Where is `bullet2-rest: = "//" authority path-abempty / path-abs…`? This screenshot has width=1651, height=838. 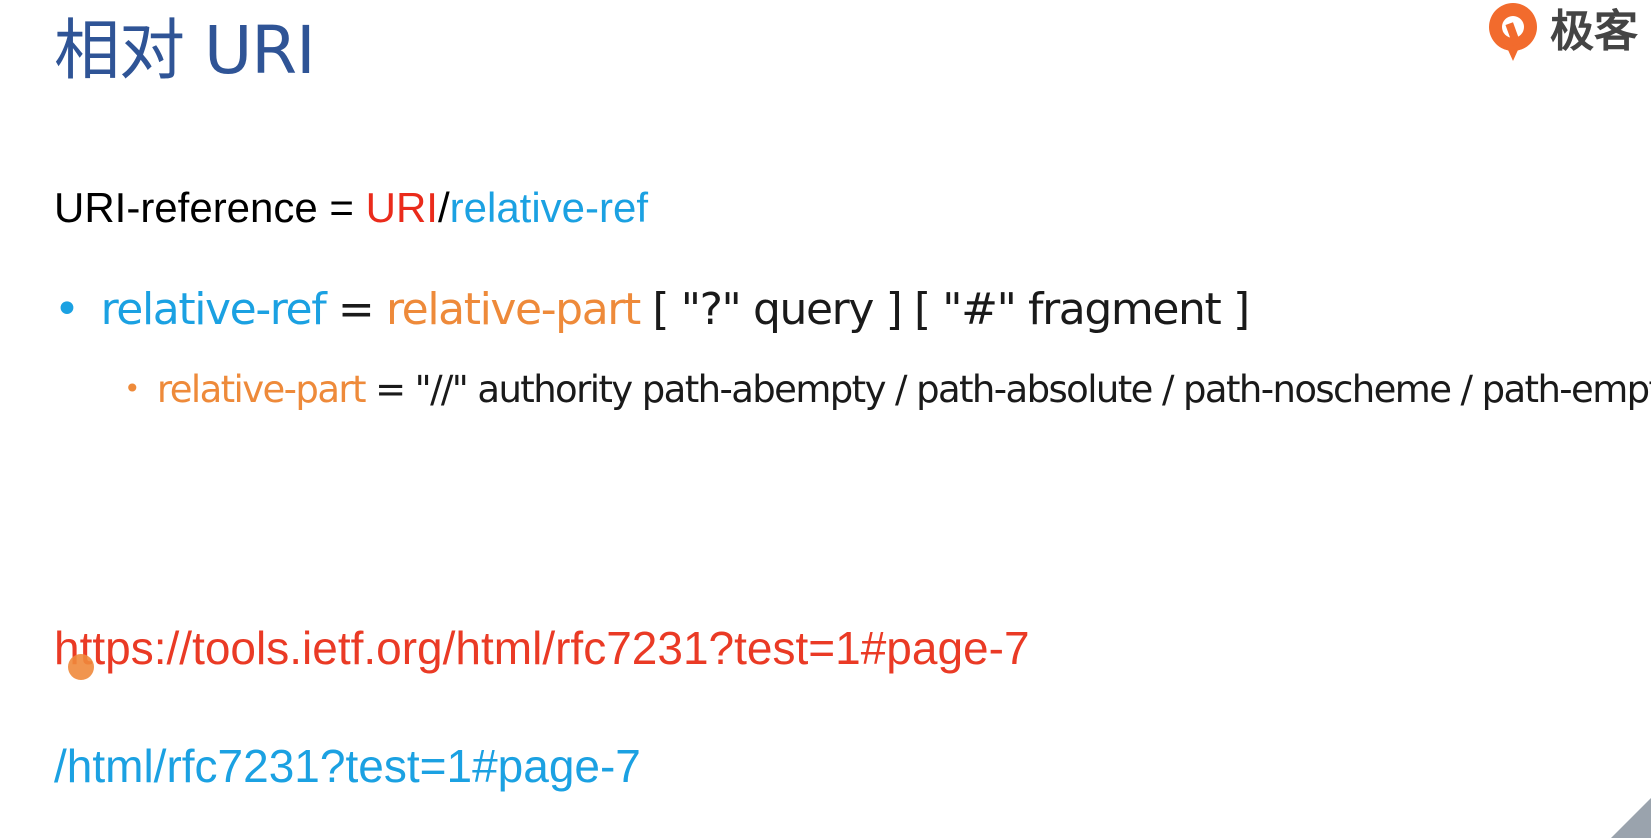 bullet2-rest: = "//" authority path-abempty / path-abs… is located at coordinates (1007, 389).